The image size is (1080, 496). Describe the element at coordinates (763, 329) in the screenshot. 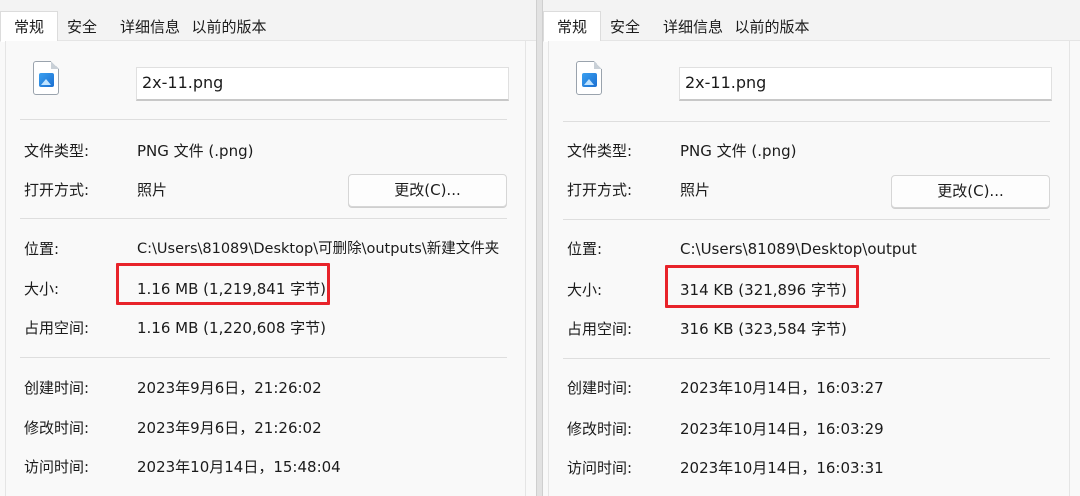

I see `size-on-disk-value: 316 KB (323,584 字节)` at that location.